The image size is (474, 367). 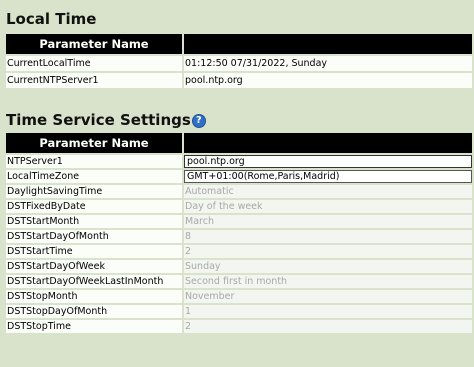 I want to click on param-name: DaylightSavingTime, so click(x=94, y=191).